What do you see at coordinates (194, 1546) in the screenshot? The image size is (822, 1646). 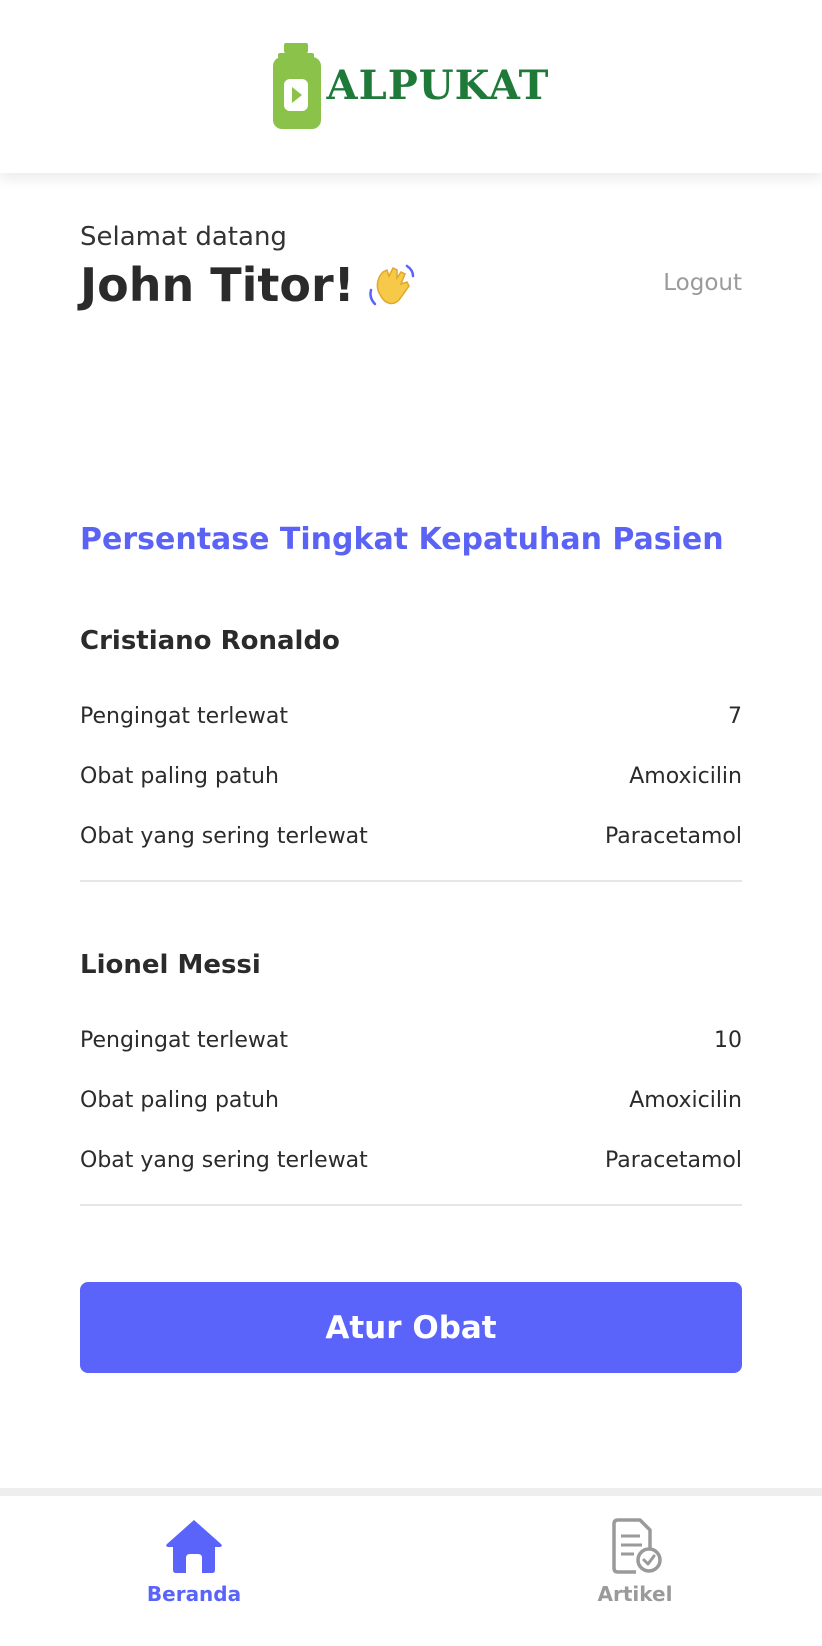 I see `home-icon` at bounding box center [194, 1546].